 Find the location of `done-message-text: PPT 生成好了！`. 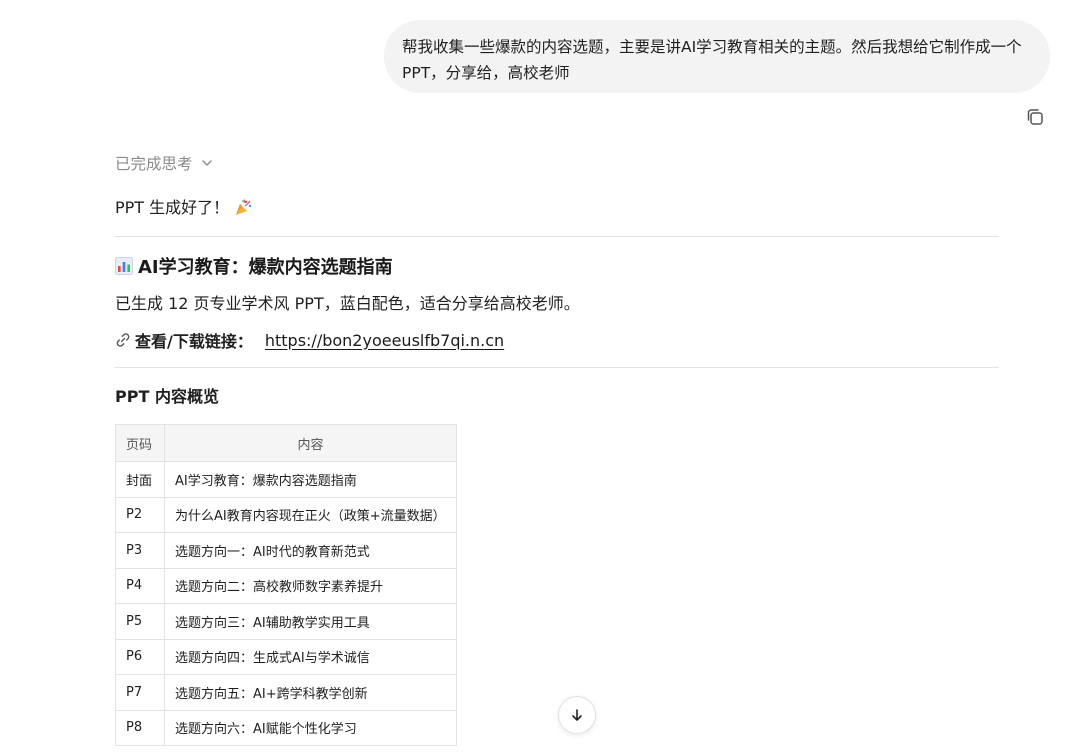

done-message-text: PPT 生成好了！ is located at coordinates (172, 207).